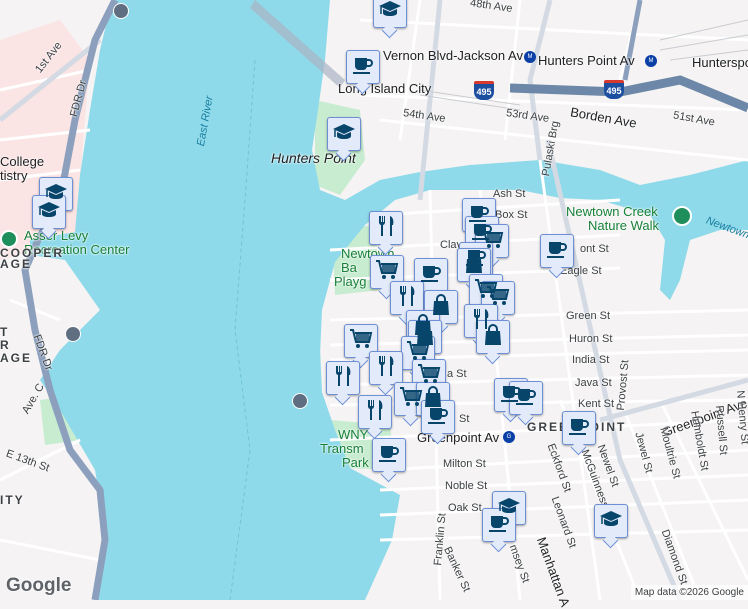  I want to click on subway-icon: G, so click(509, 437).